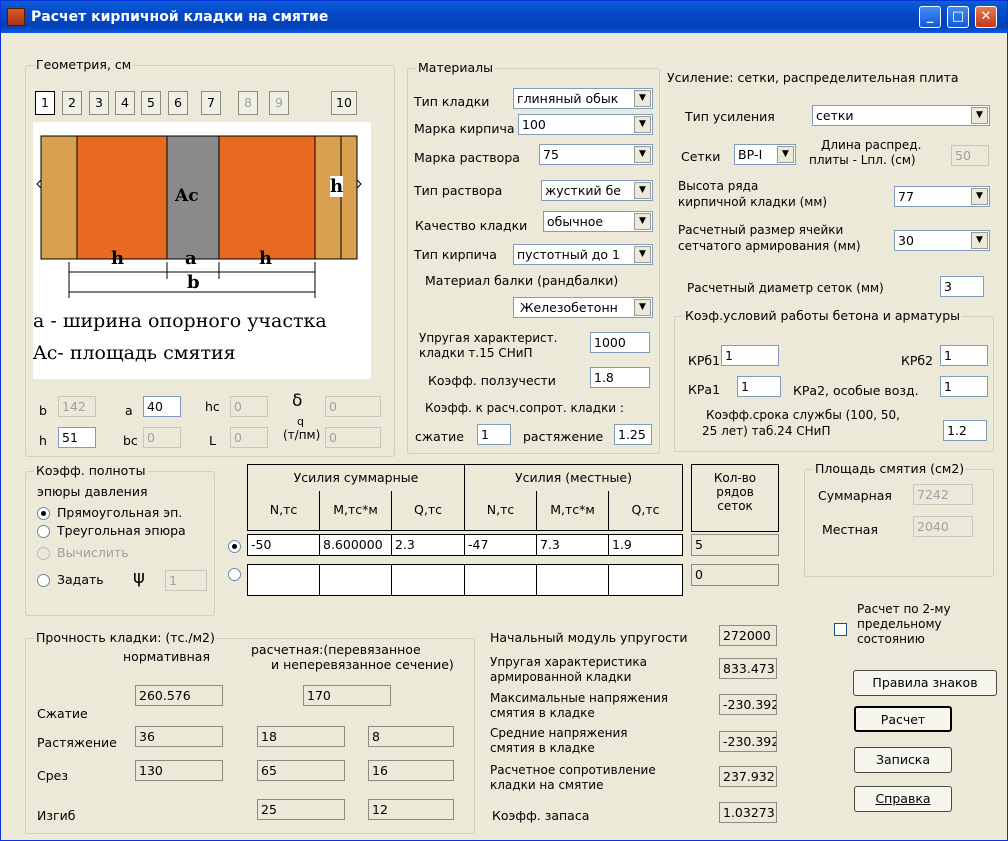 This screenshot has height=841, width=1008. What do you see at coordinates (823, 315) in the screenshot?
I see `conditions-group-label: Коэф.условий работы бетона и арматуры` at bounding box center [823, 315].